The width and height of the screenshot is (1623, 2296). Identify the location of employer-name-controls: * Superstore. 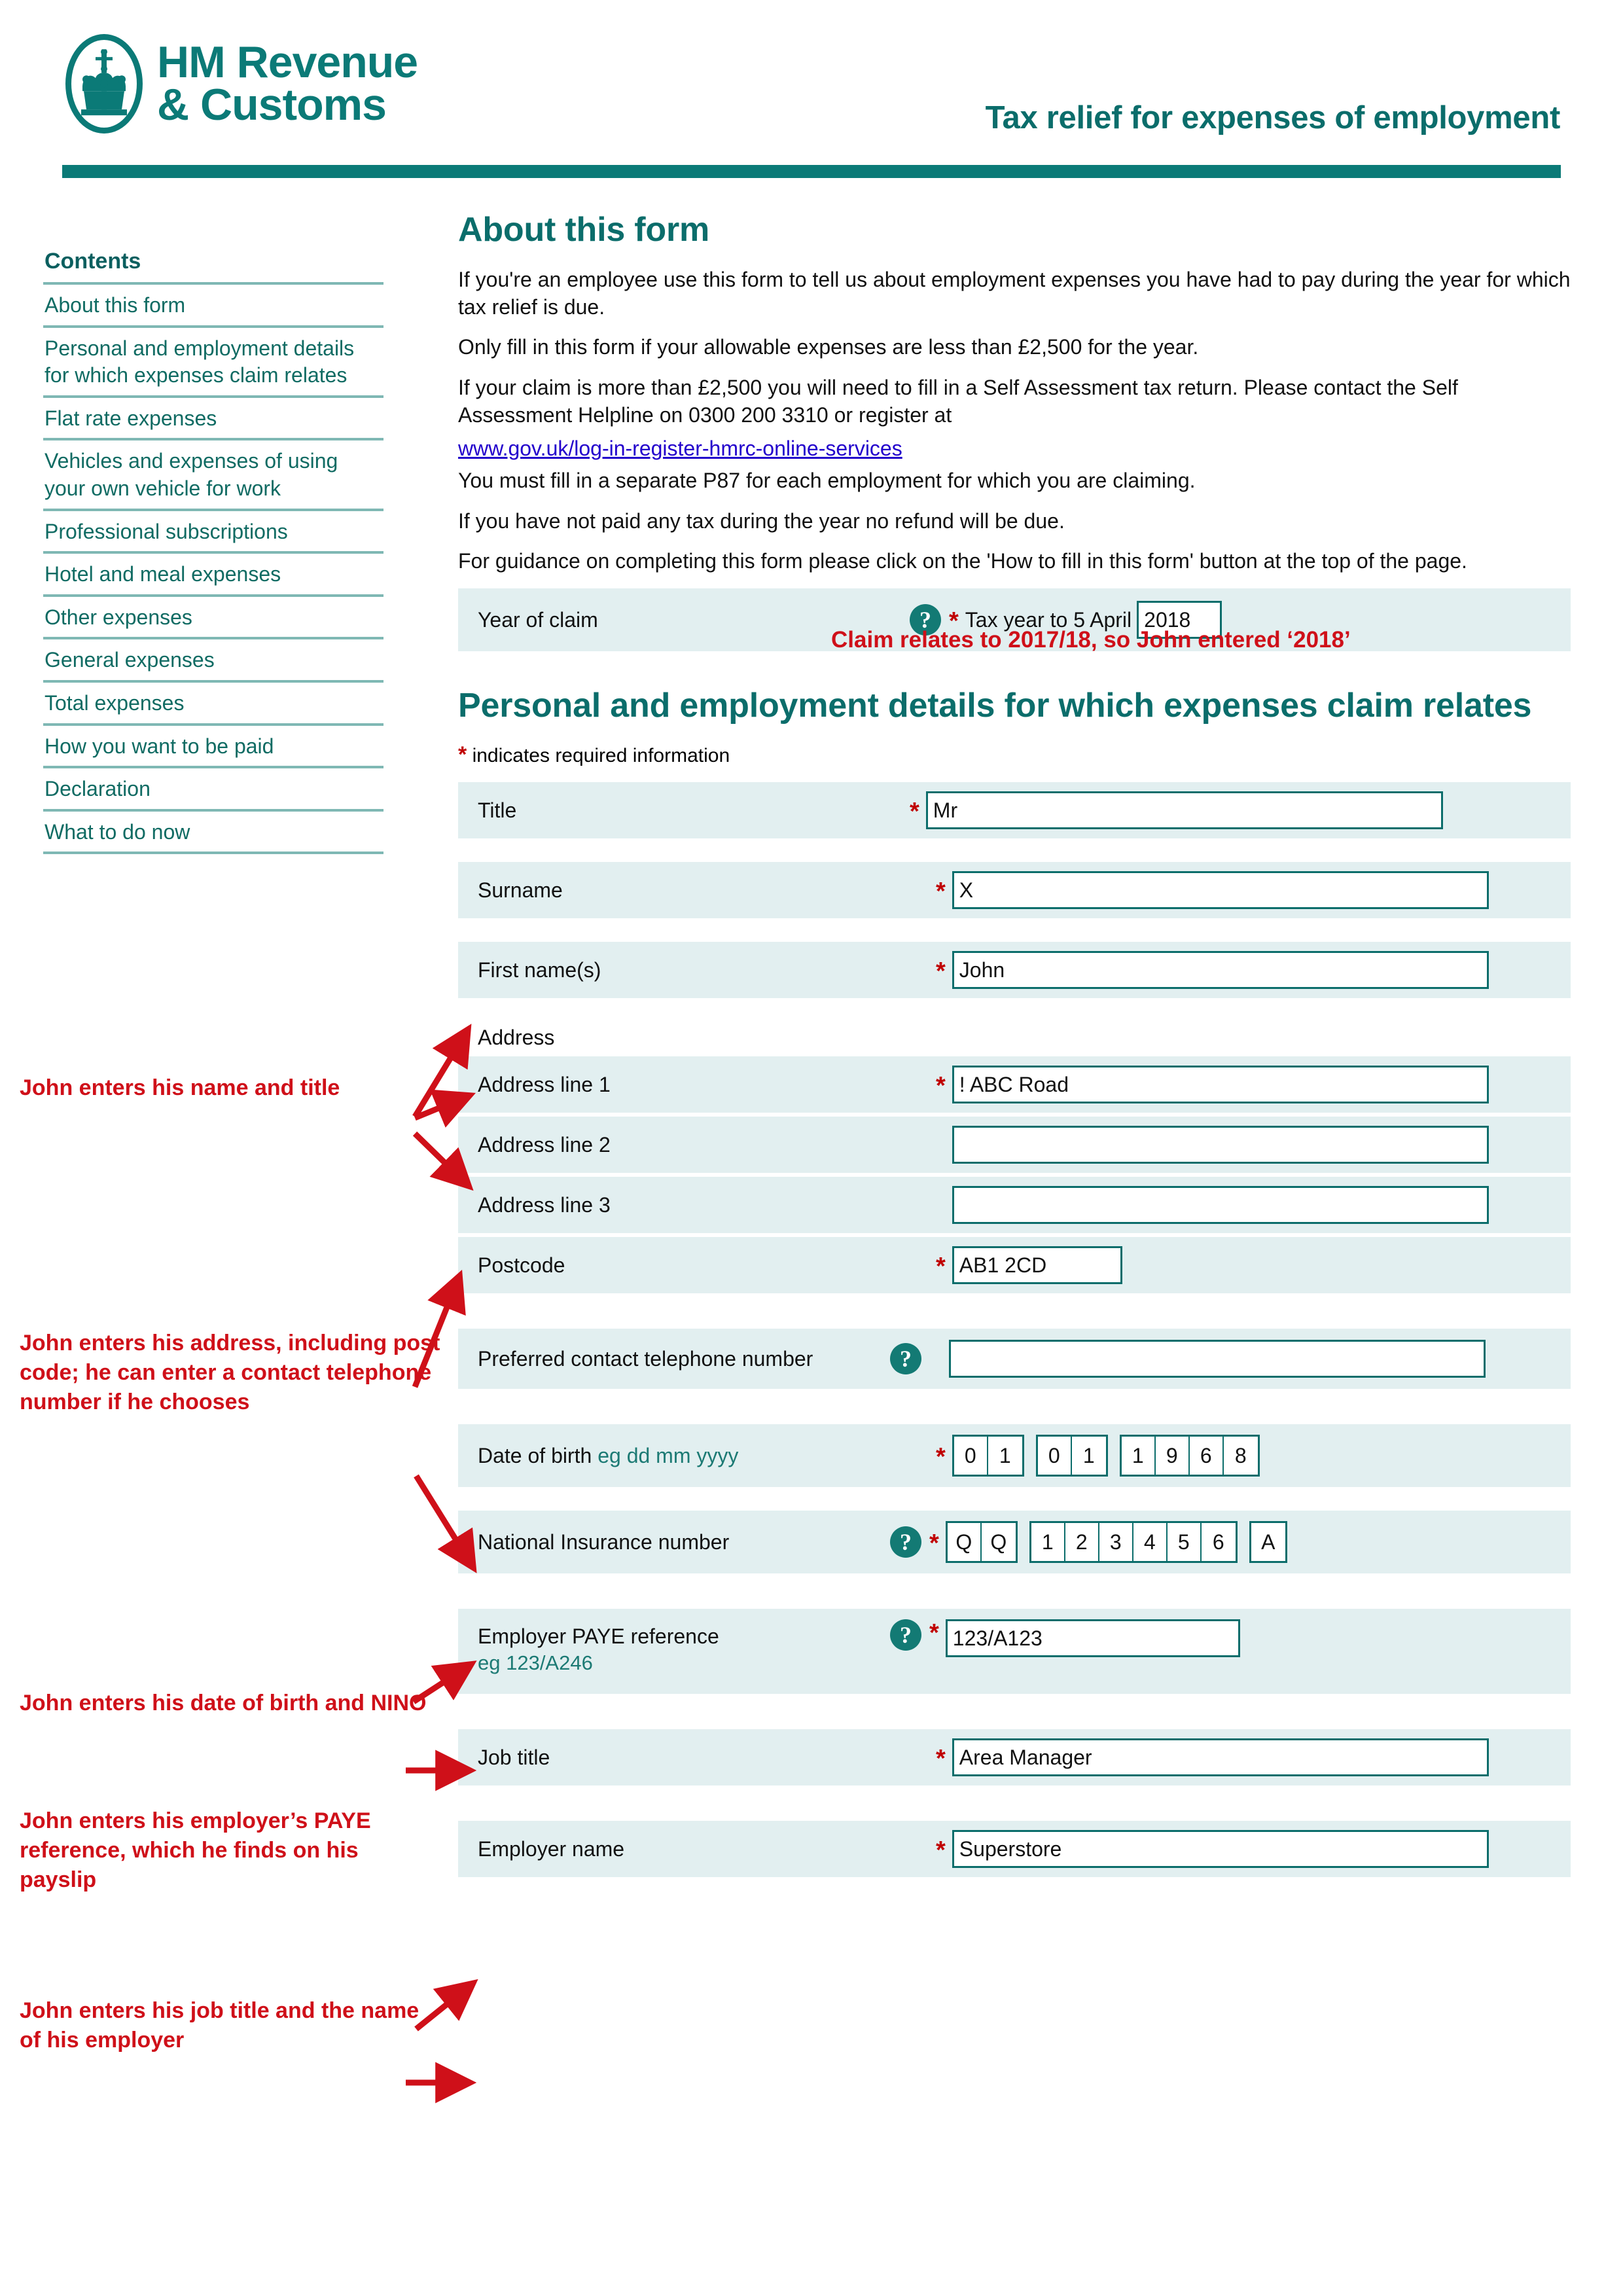
(1253, 1849).